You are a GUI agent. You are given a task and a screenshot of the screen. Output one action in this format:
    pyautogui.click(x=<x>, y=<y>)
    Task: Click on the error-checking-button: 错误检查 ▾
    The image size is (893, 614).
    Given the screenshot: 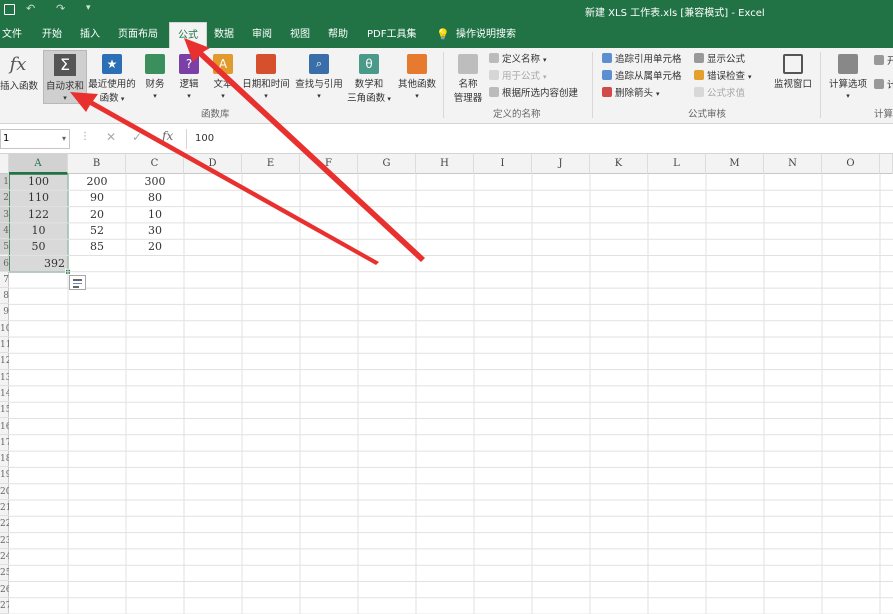 What is the action you would take?
    pyautogui.click(x=723, y=77)
    